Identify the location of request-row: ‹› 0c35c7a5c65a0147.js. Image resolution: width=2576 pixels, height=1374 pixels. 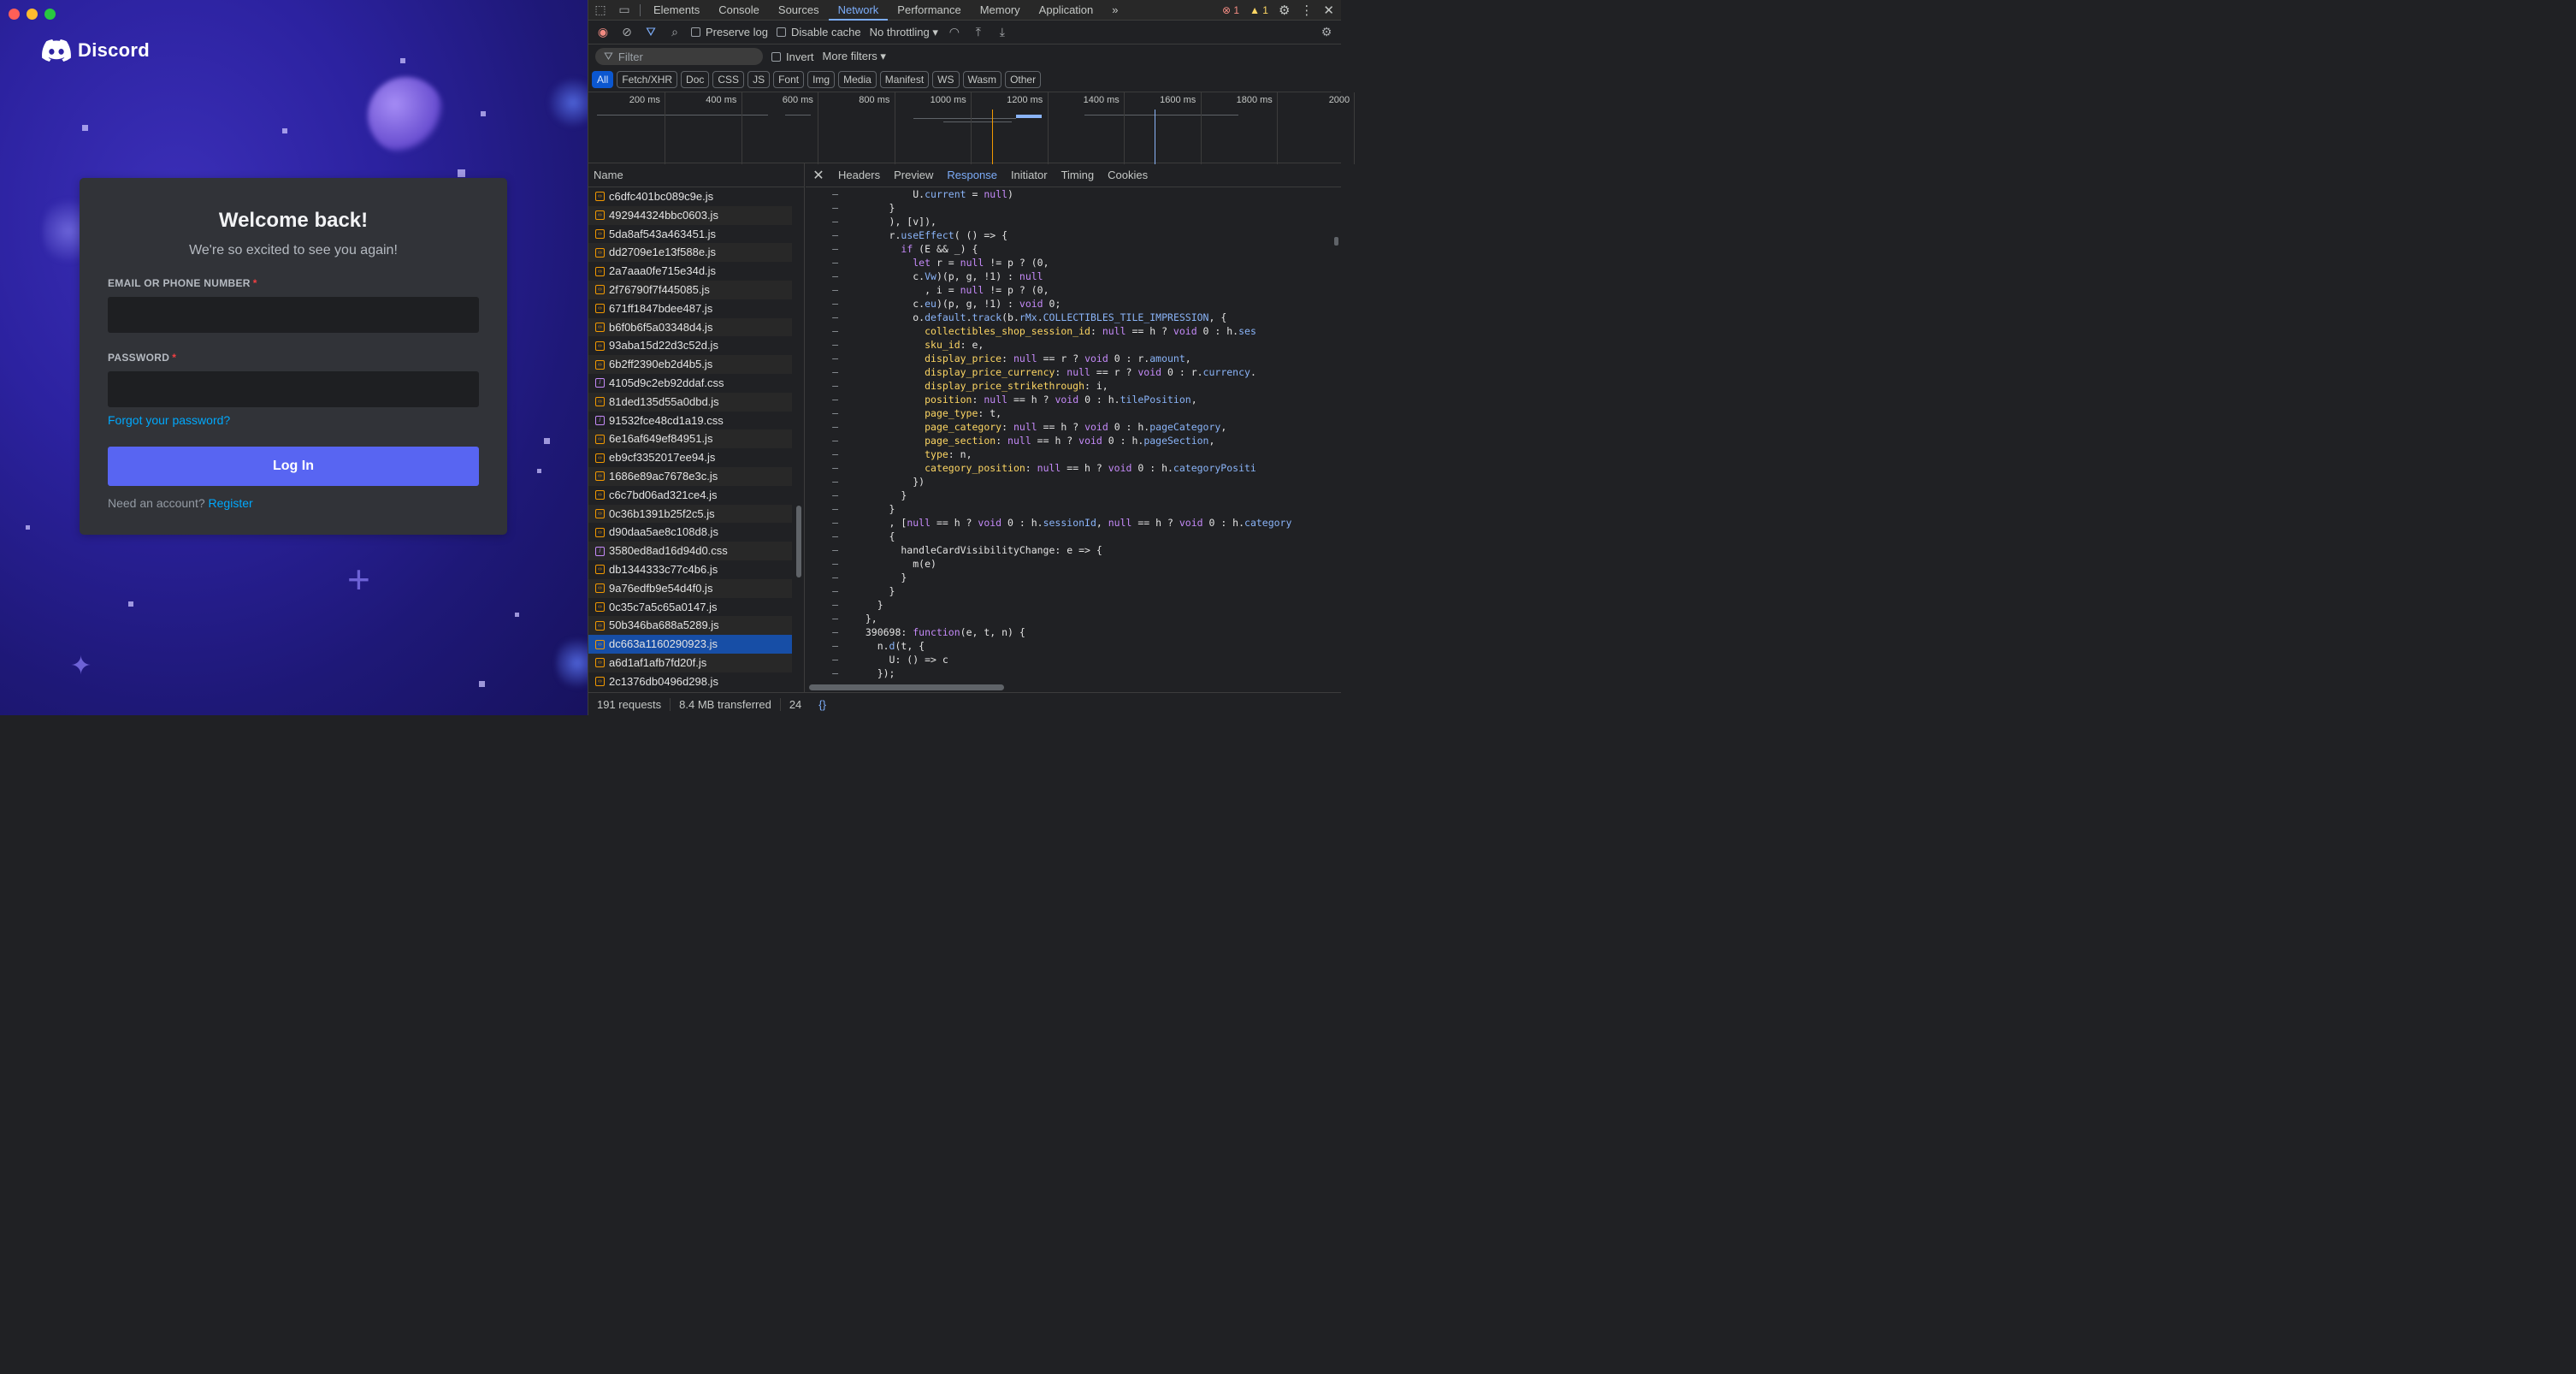
(690, 607).